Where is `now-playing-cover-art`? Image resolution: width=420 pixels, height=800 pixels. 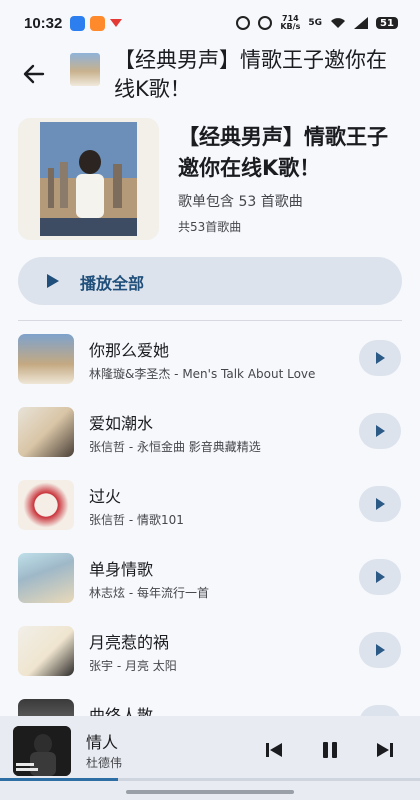 now-playing-cover-art is located at coordinates (42, 751).